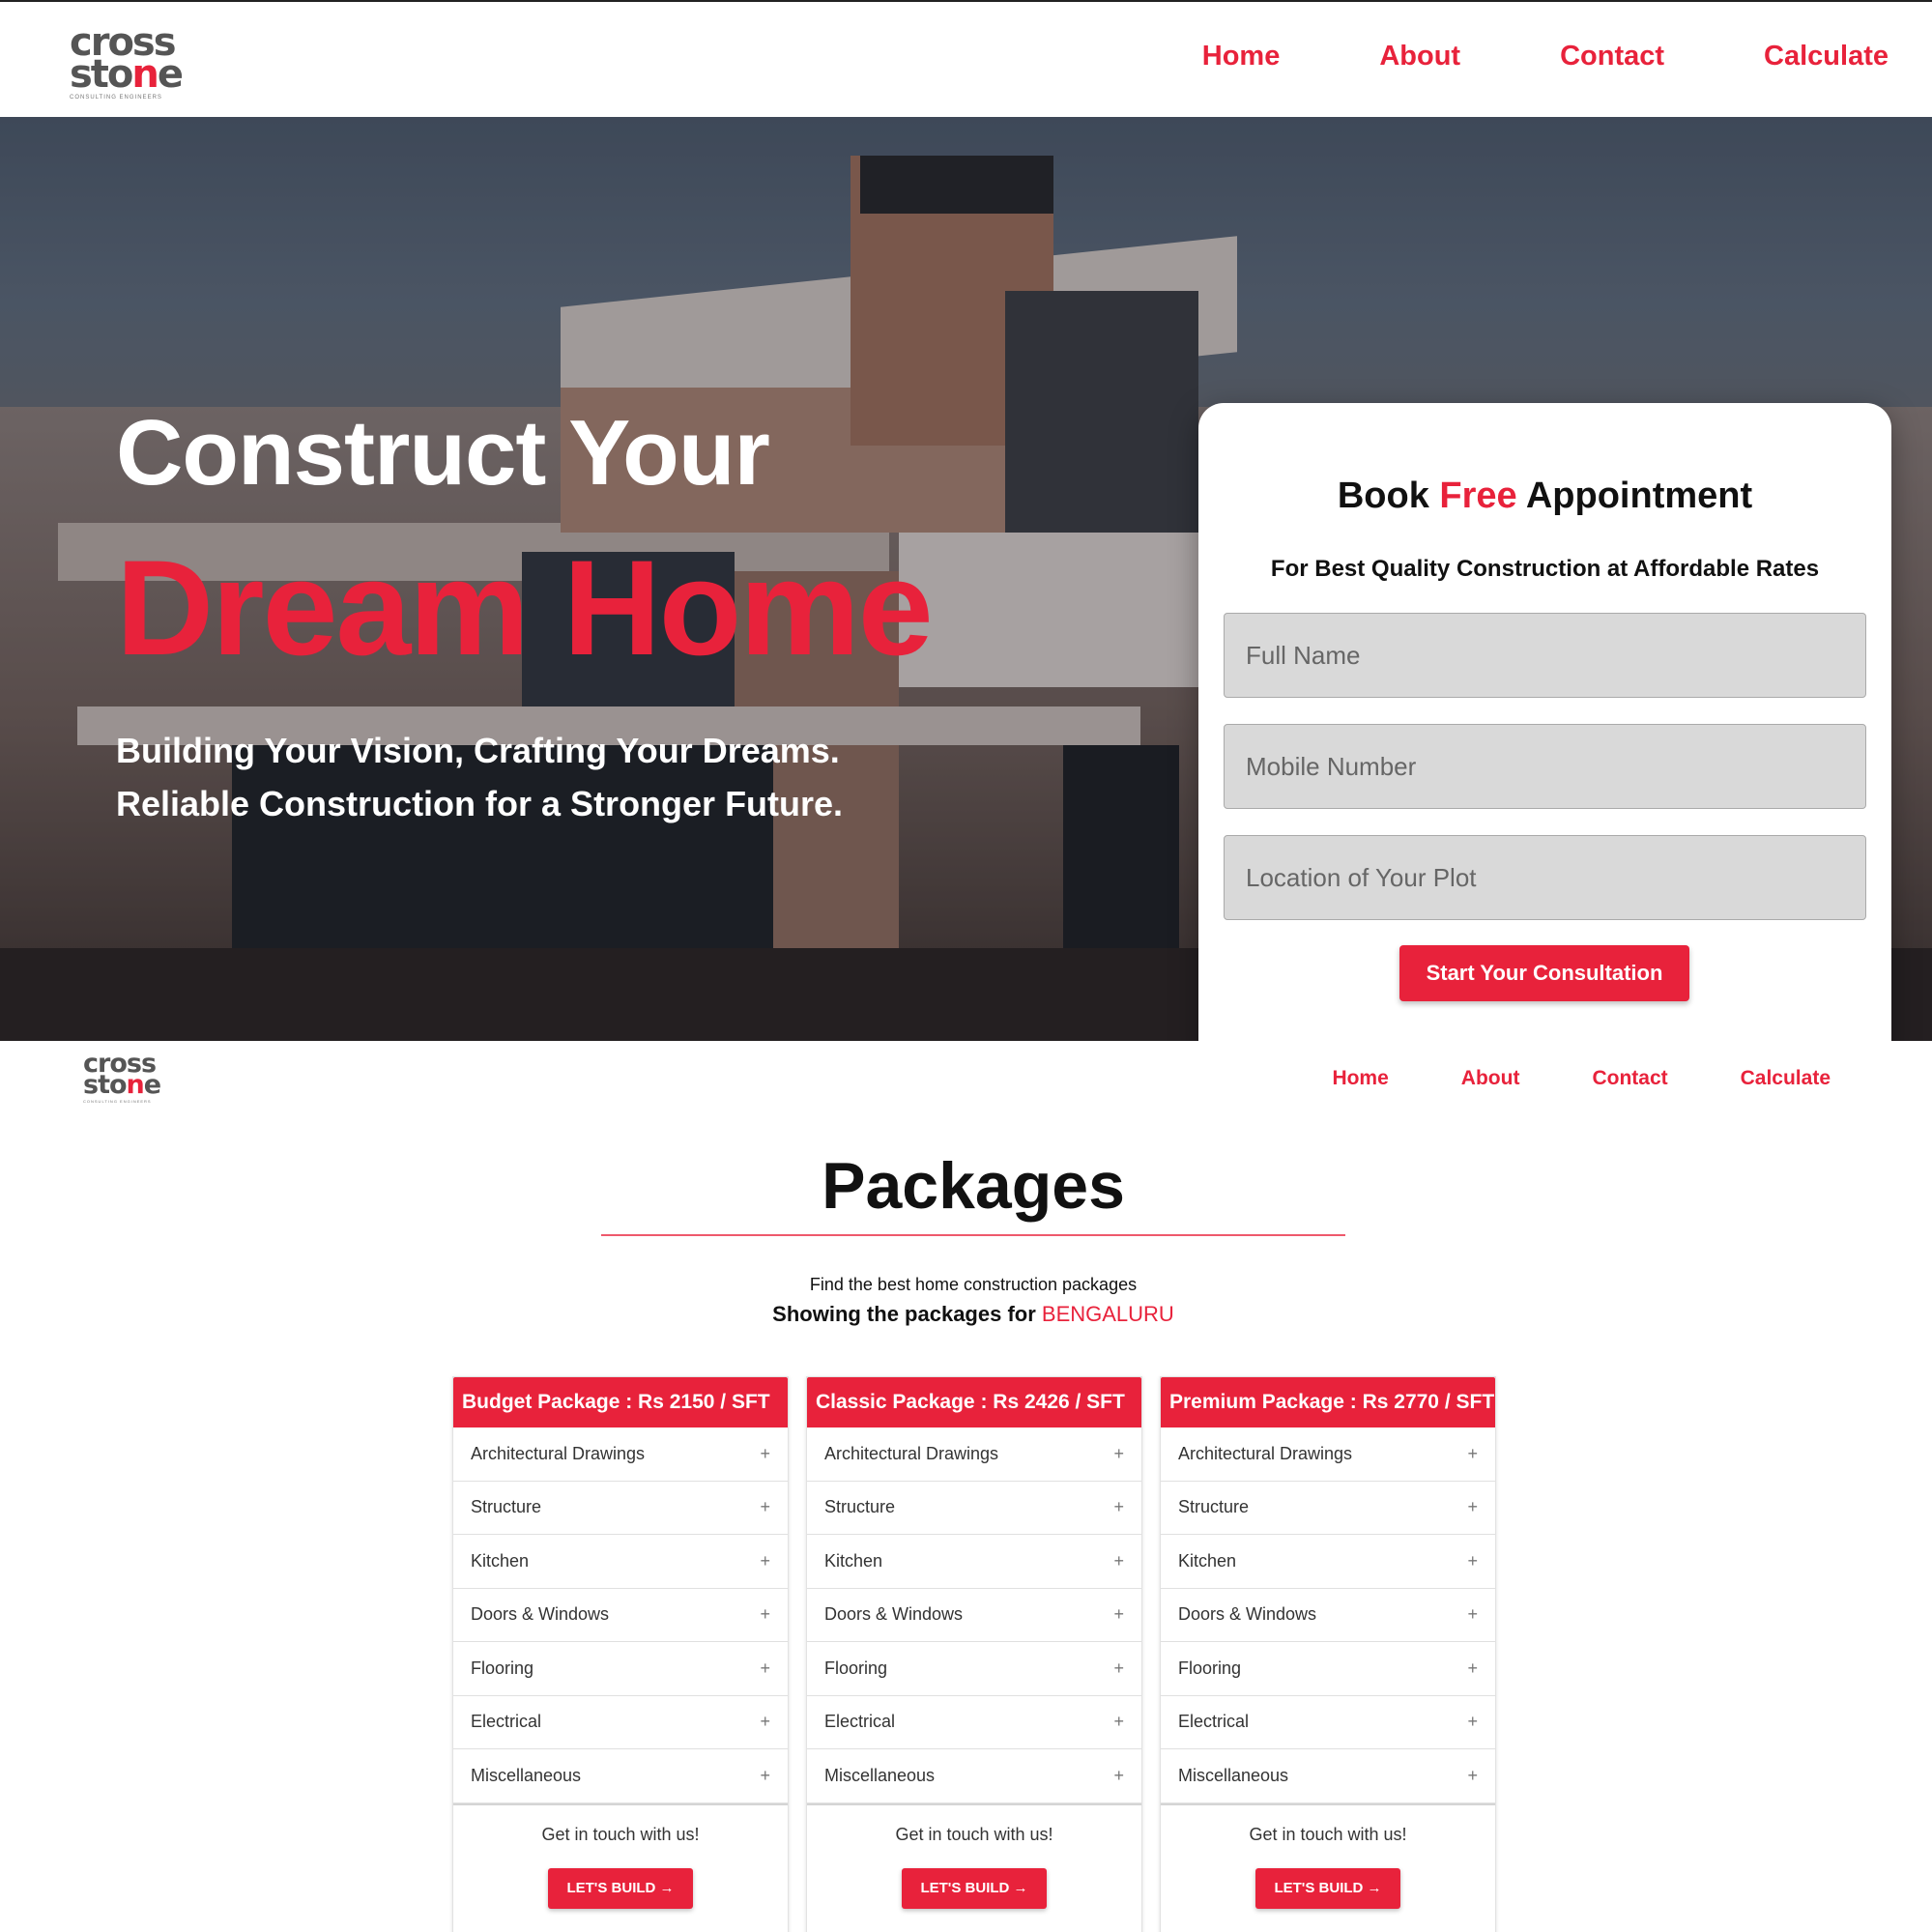  I want to click on logo-line-2: stone, so click(122, 1085).